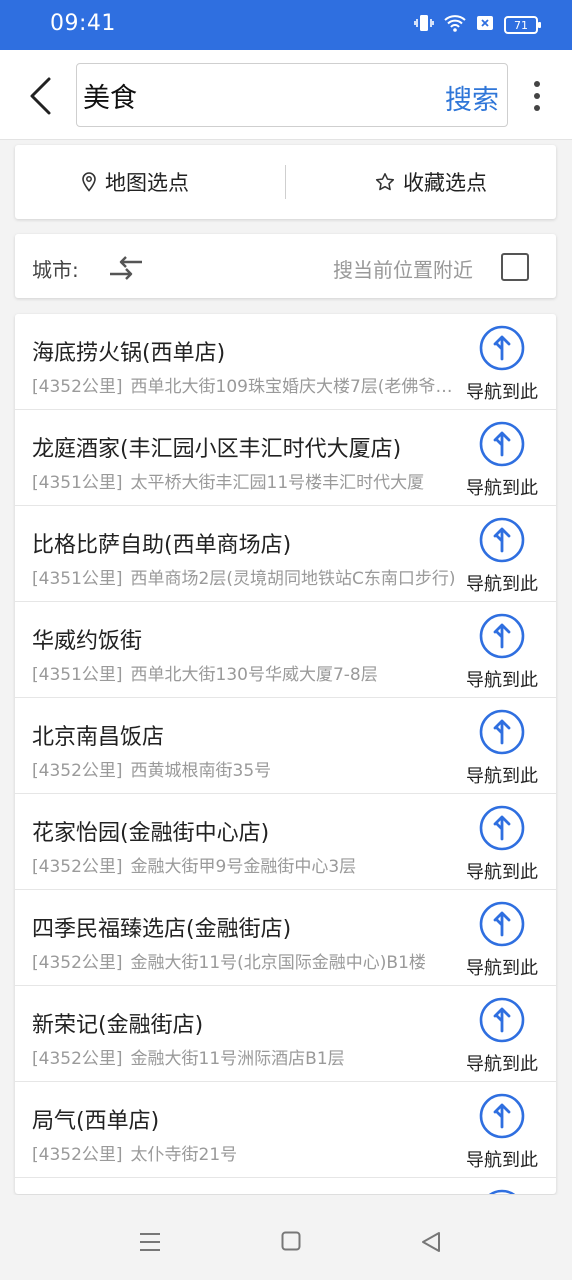 The image size is (572, 1280). I want to click on search-input, so click(258, 95).